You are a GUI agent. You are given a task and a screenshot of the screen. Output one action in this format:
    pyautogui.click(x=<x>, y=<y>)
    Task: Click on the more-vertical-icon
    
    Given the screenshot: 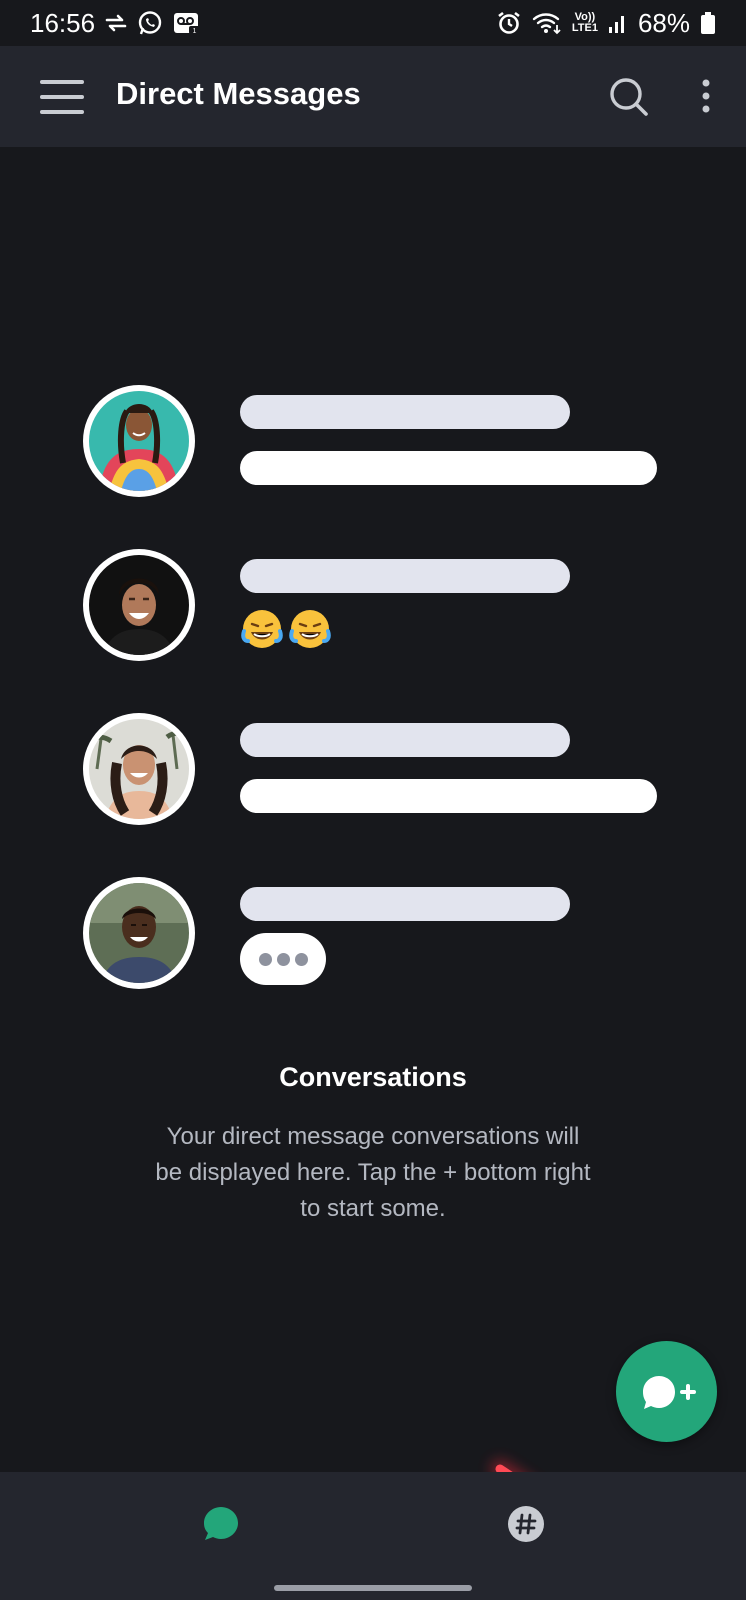 What is the action you would take?
    pyautogui.click(x=706, y=96)
    